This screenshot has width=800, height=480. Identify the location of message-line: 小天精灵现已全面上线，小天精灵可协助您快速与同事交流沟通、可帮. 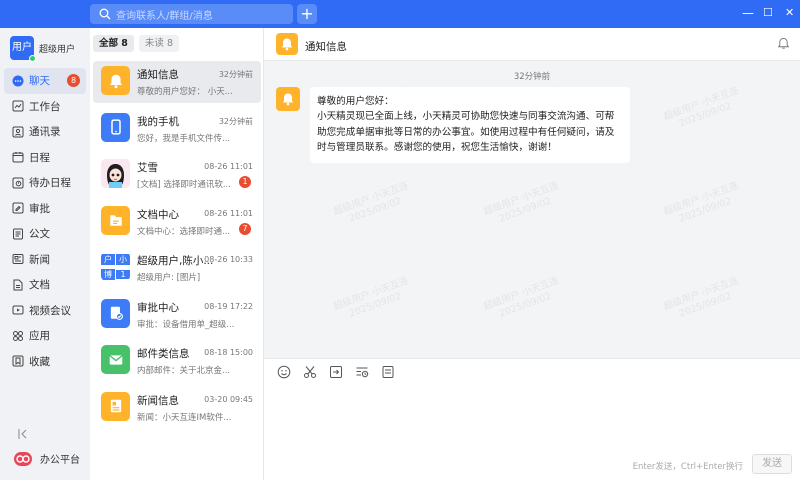
(466, 117).